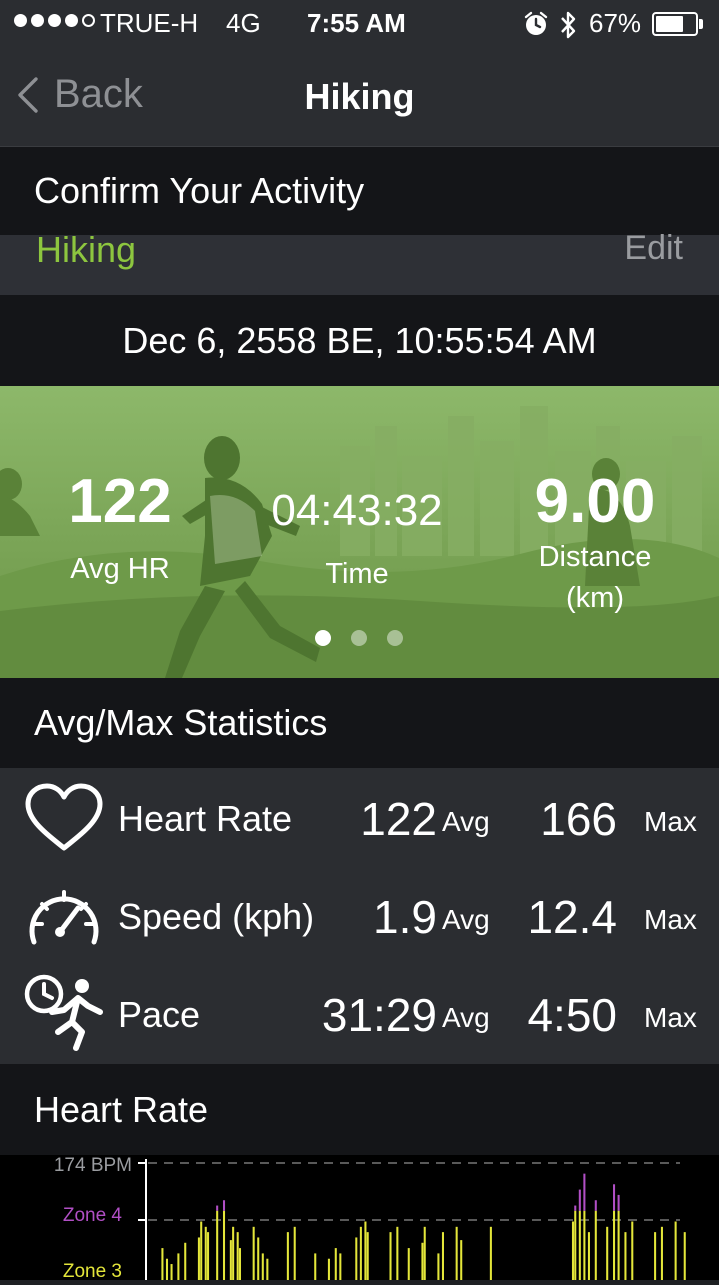 The width and height of the screenshot is (719, 1285). What do you see at coordinates (653, 248) in the screenshot?
I see `edit-button: Edit` at bounding box center [653, 248].